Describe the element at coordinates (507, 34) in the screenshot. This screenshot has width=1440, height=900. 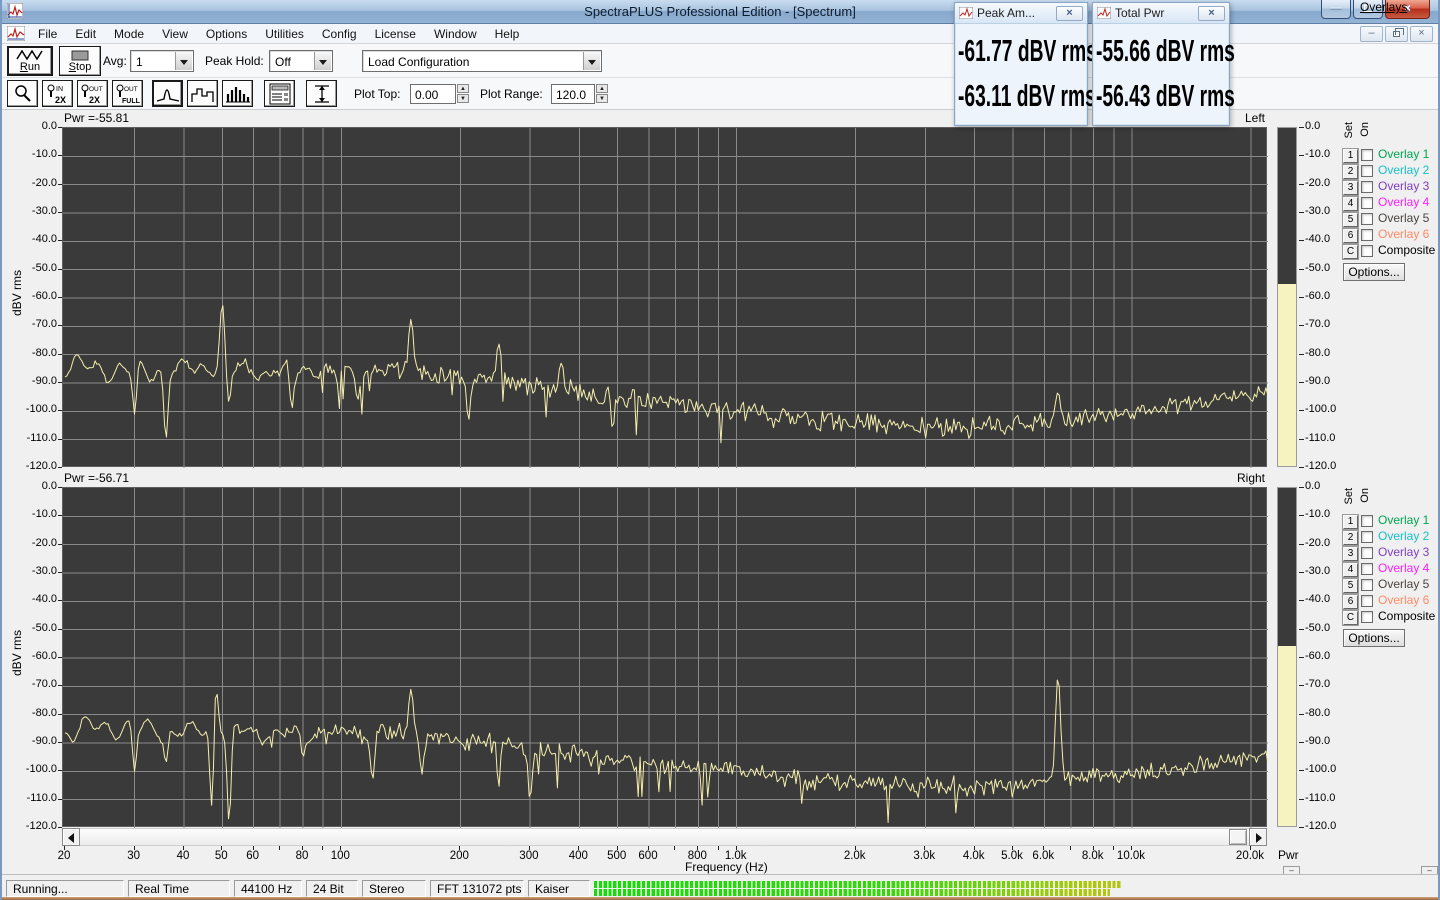
I see `menu-help: Help` at that location.